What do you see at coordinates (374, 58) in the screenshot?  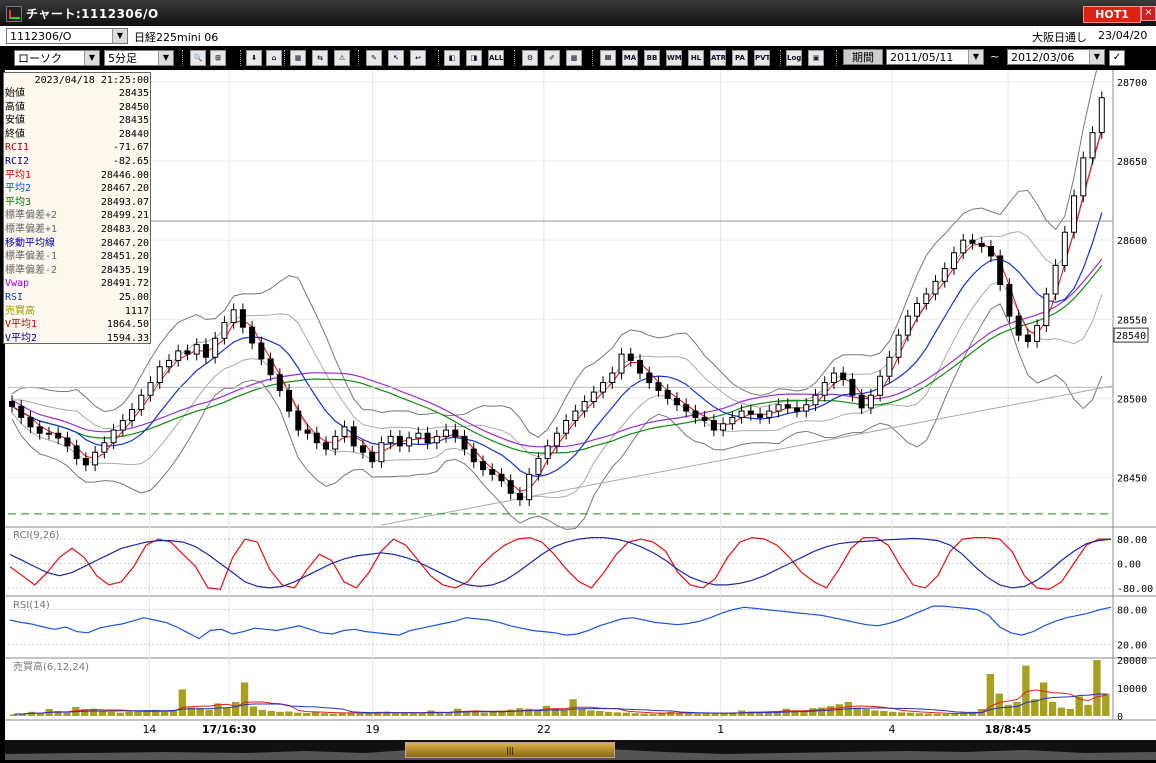 I see `tool-button-7: ✎` at bounding box center [374, 58].